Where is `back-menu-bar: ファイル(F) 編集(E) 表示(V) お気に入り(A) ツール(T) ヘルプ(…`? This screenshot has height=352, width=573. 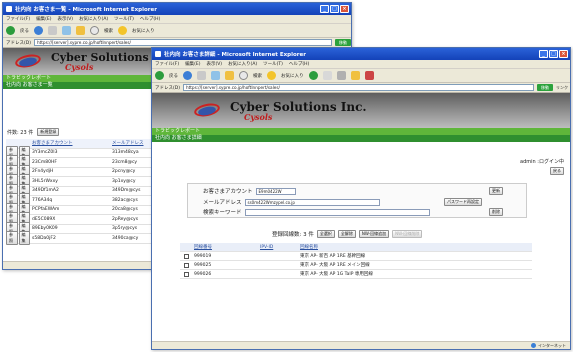
back-menu-bar: ファイル(F) 編集(E) 表示(V) お気に入り(A) ツール(T) ヘルプ(… is located at coordinates (177, 19).